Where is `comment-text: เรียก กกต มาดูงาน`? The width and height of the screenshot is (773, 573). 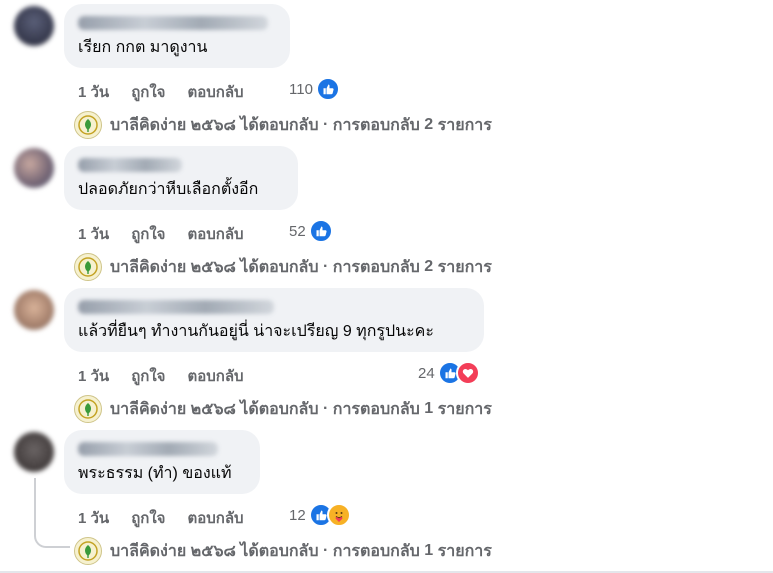
comment-text: เรียก กกต มาดูงาน is located at coordinates (143, 47).